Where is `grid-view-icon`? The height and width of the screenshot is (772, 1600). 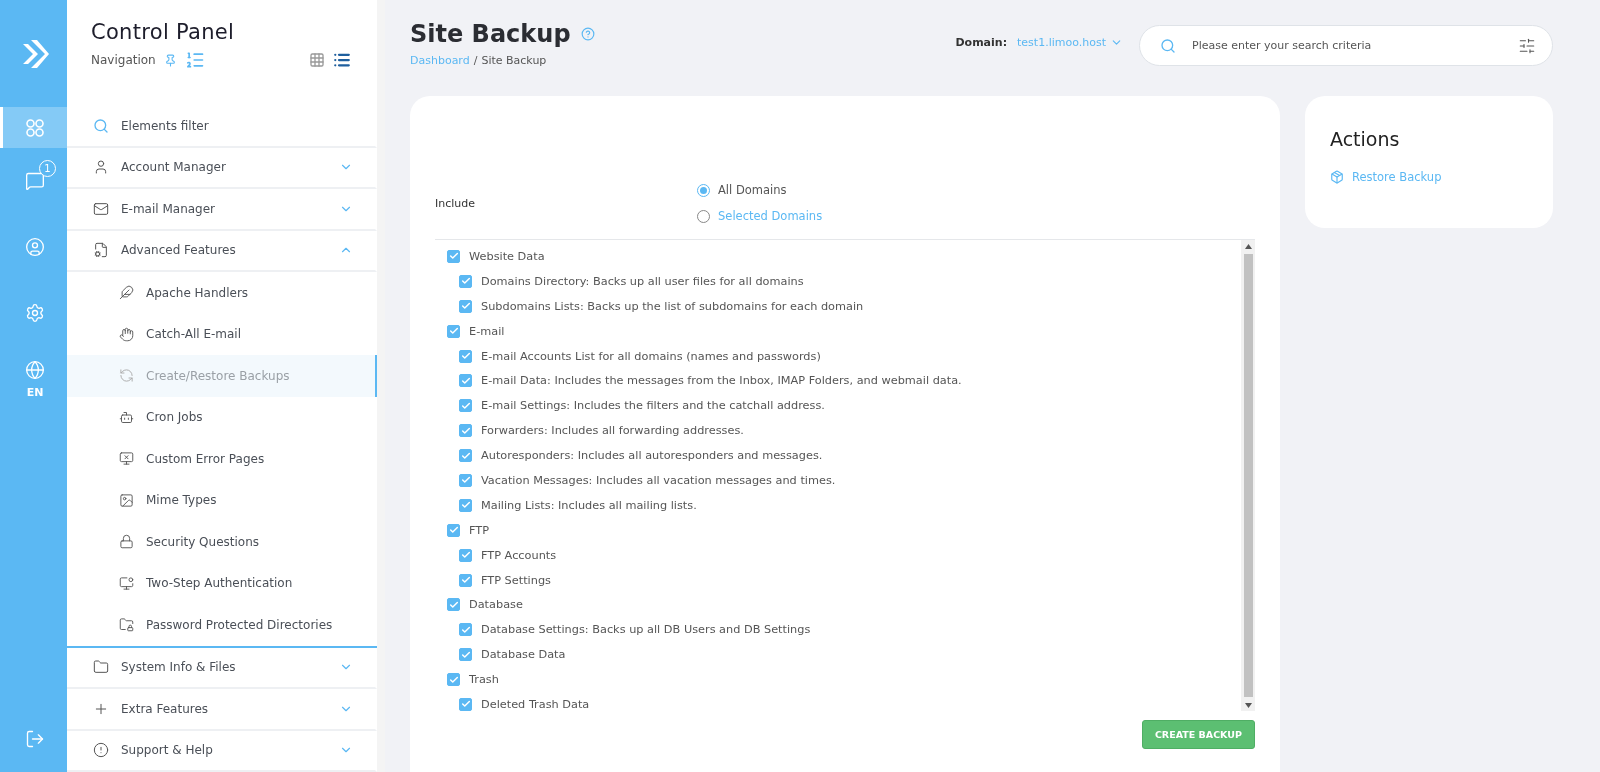
grid-view-icon is located at coordinates (317, 60).